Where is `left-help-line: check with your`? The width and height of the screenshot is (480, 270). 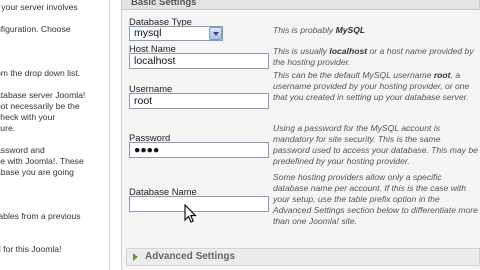
left-help-line: check with your is located at coordinates (28, 117).